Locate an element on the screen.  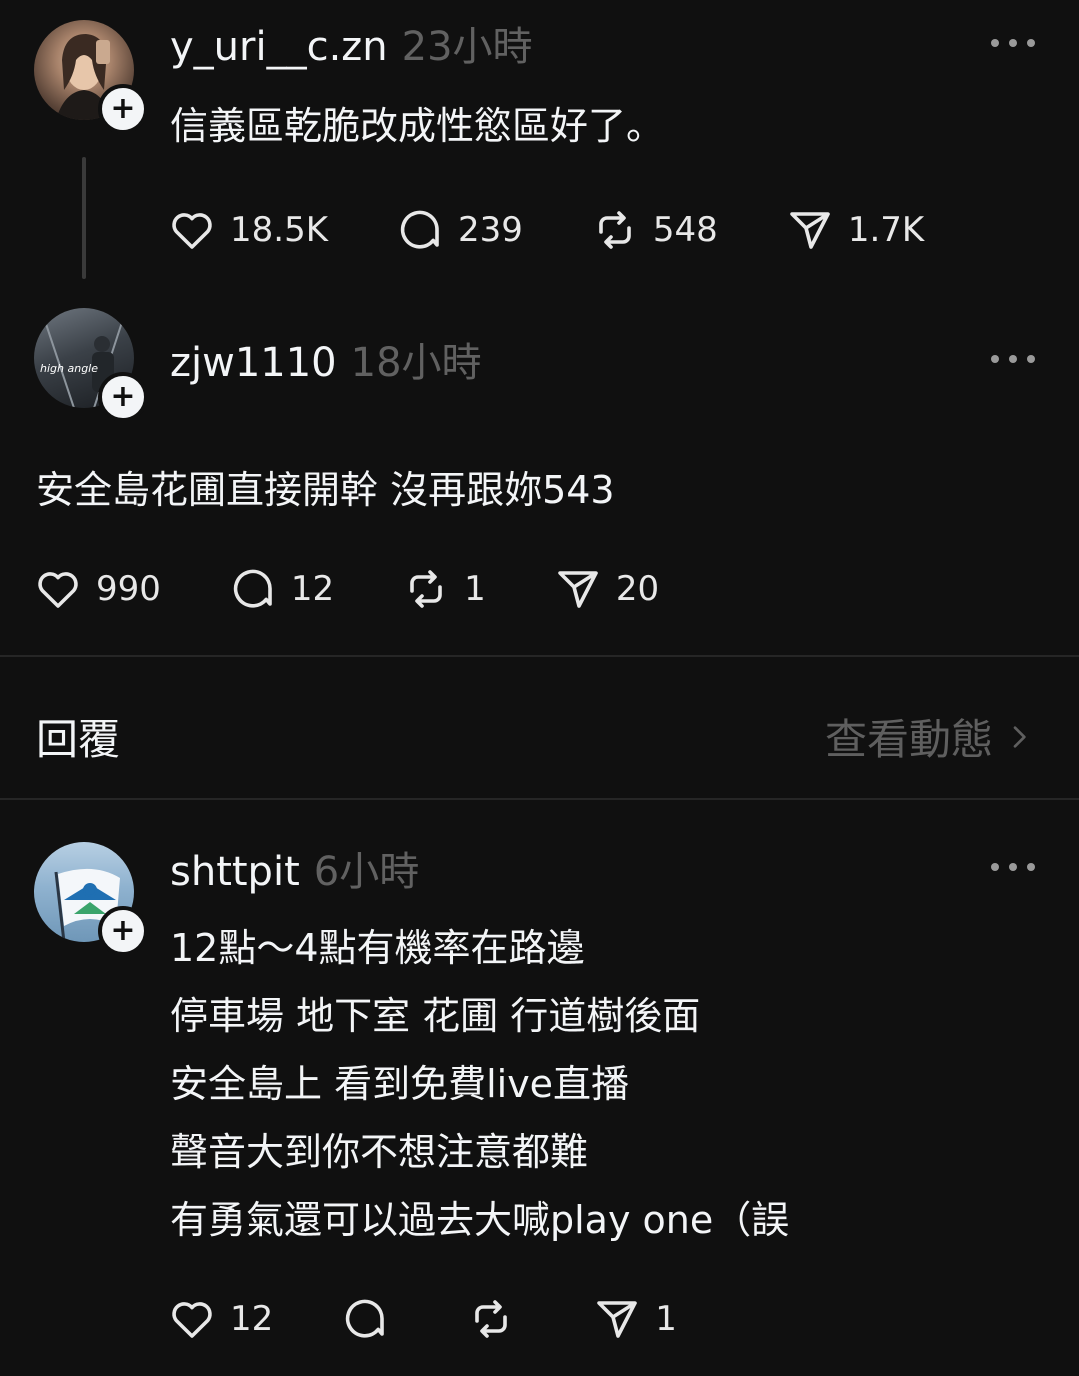
username: zjw1110 is located at coordinates (253, 363).